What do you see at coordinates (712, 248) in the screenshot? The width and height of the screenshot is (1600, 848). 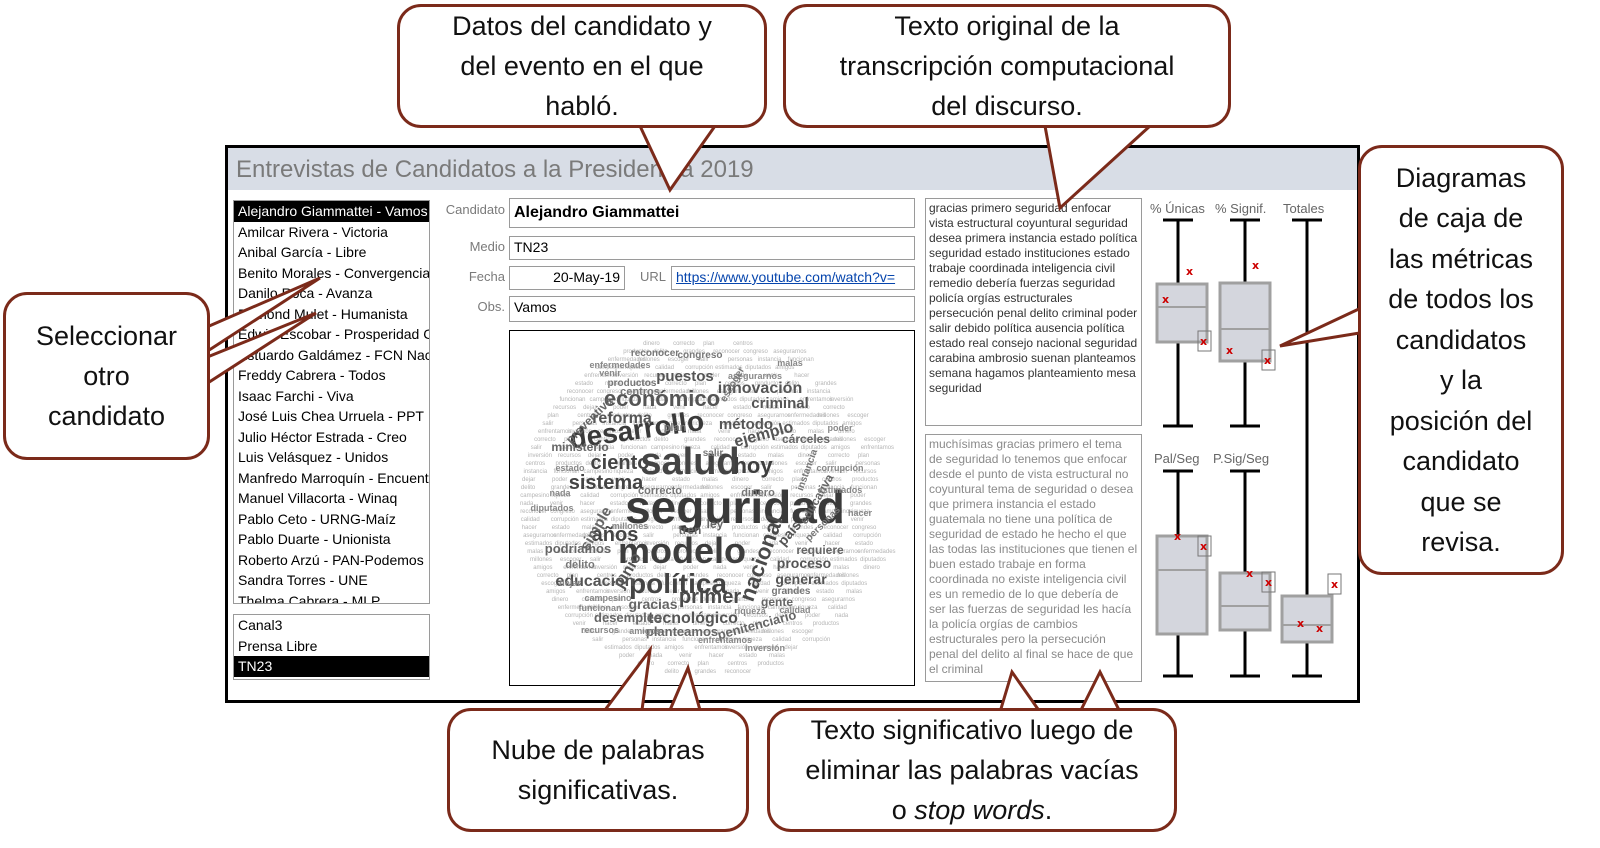 I see `medio-field: TN23` at bounding box center [712, 248].